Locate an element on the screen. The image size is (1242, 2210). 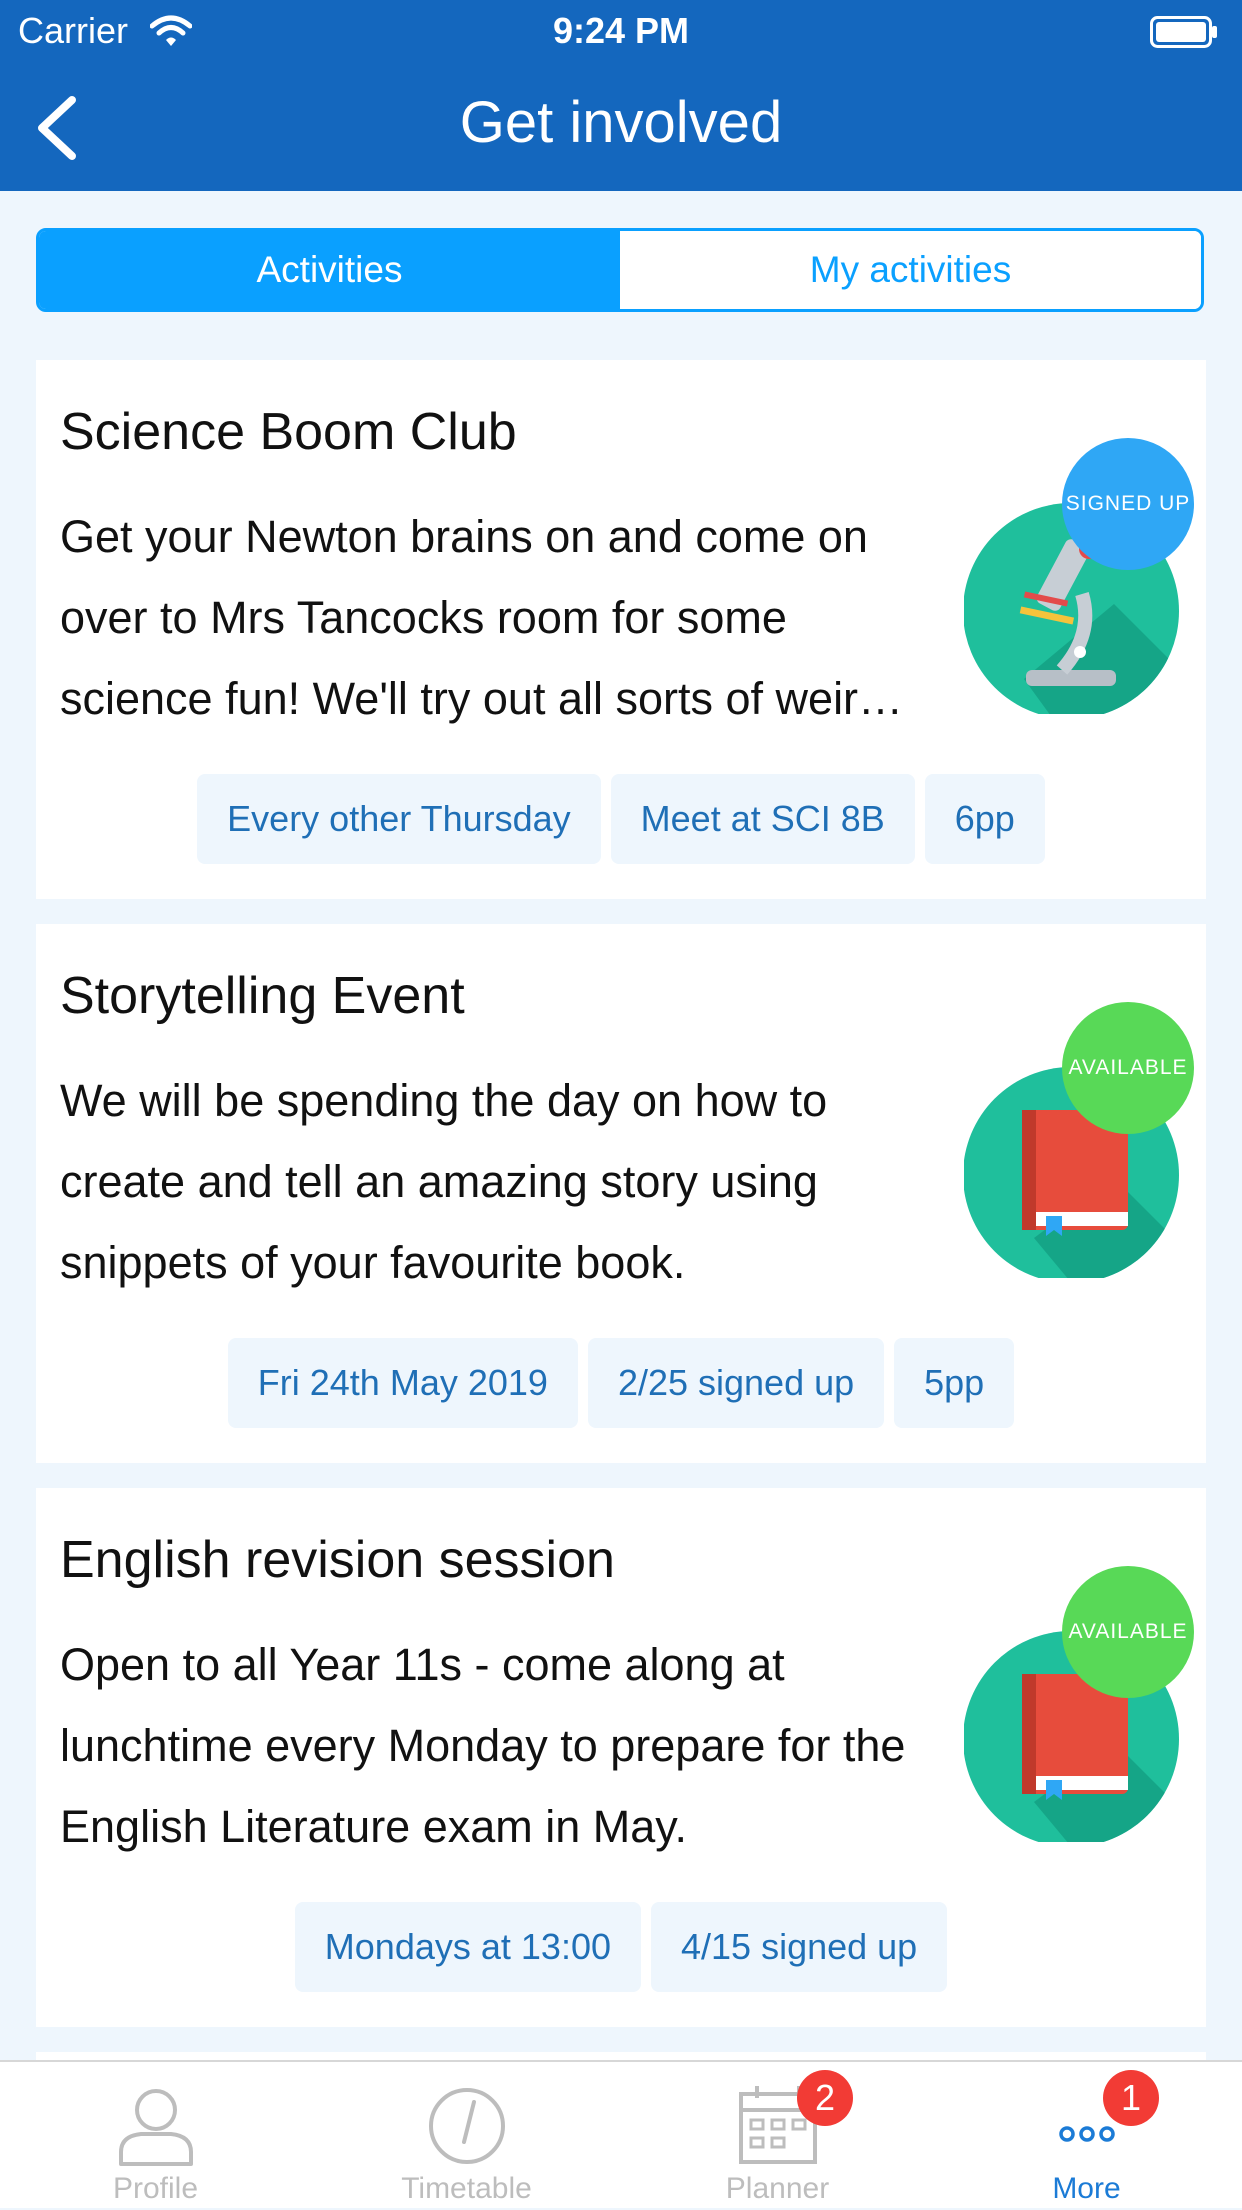
tag-chip: 6pp is located at coordinates (984, 819).